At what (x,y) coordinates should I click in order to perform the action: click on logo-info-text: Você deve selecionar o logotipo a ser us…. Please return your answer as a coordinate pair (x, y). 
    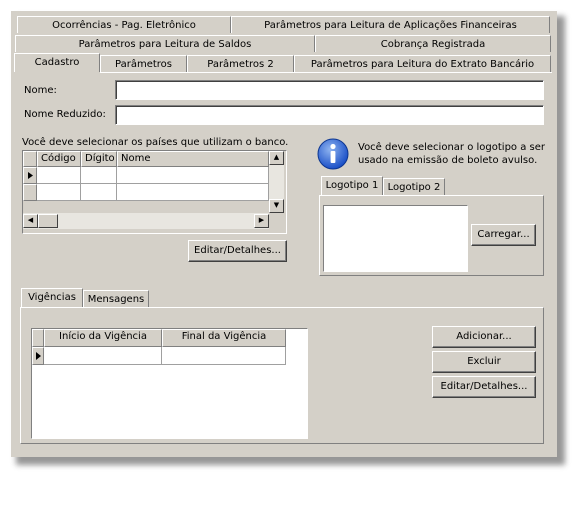
    Looking at the image, I should click on (451, 154).